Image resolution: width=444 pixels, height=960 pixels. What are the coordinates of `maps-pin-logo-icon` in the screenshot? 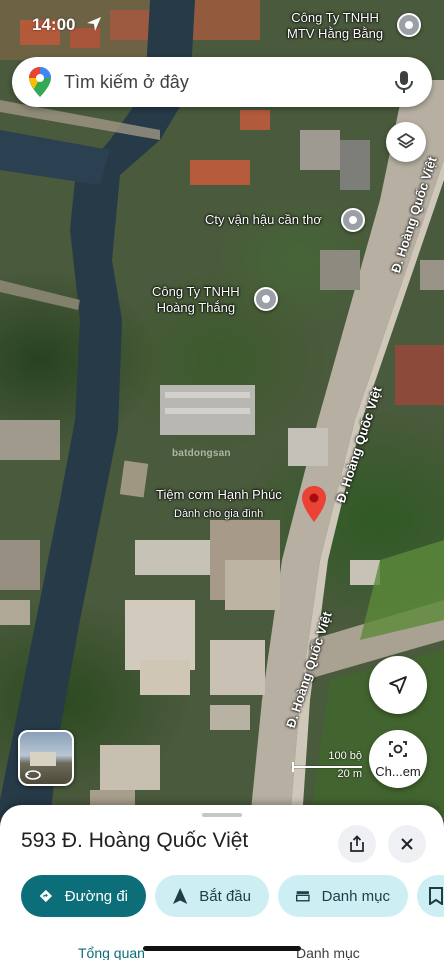 It's located at (40, 82).